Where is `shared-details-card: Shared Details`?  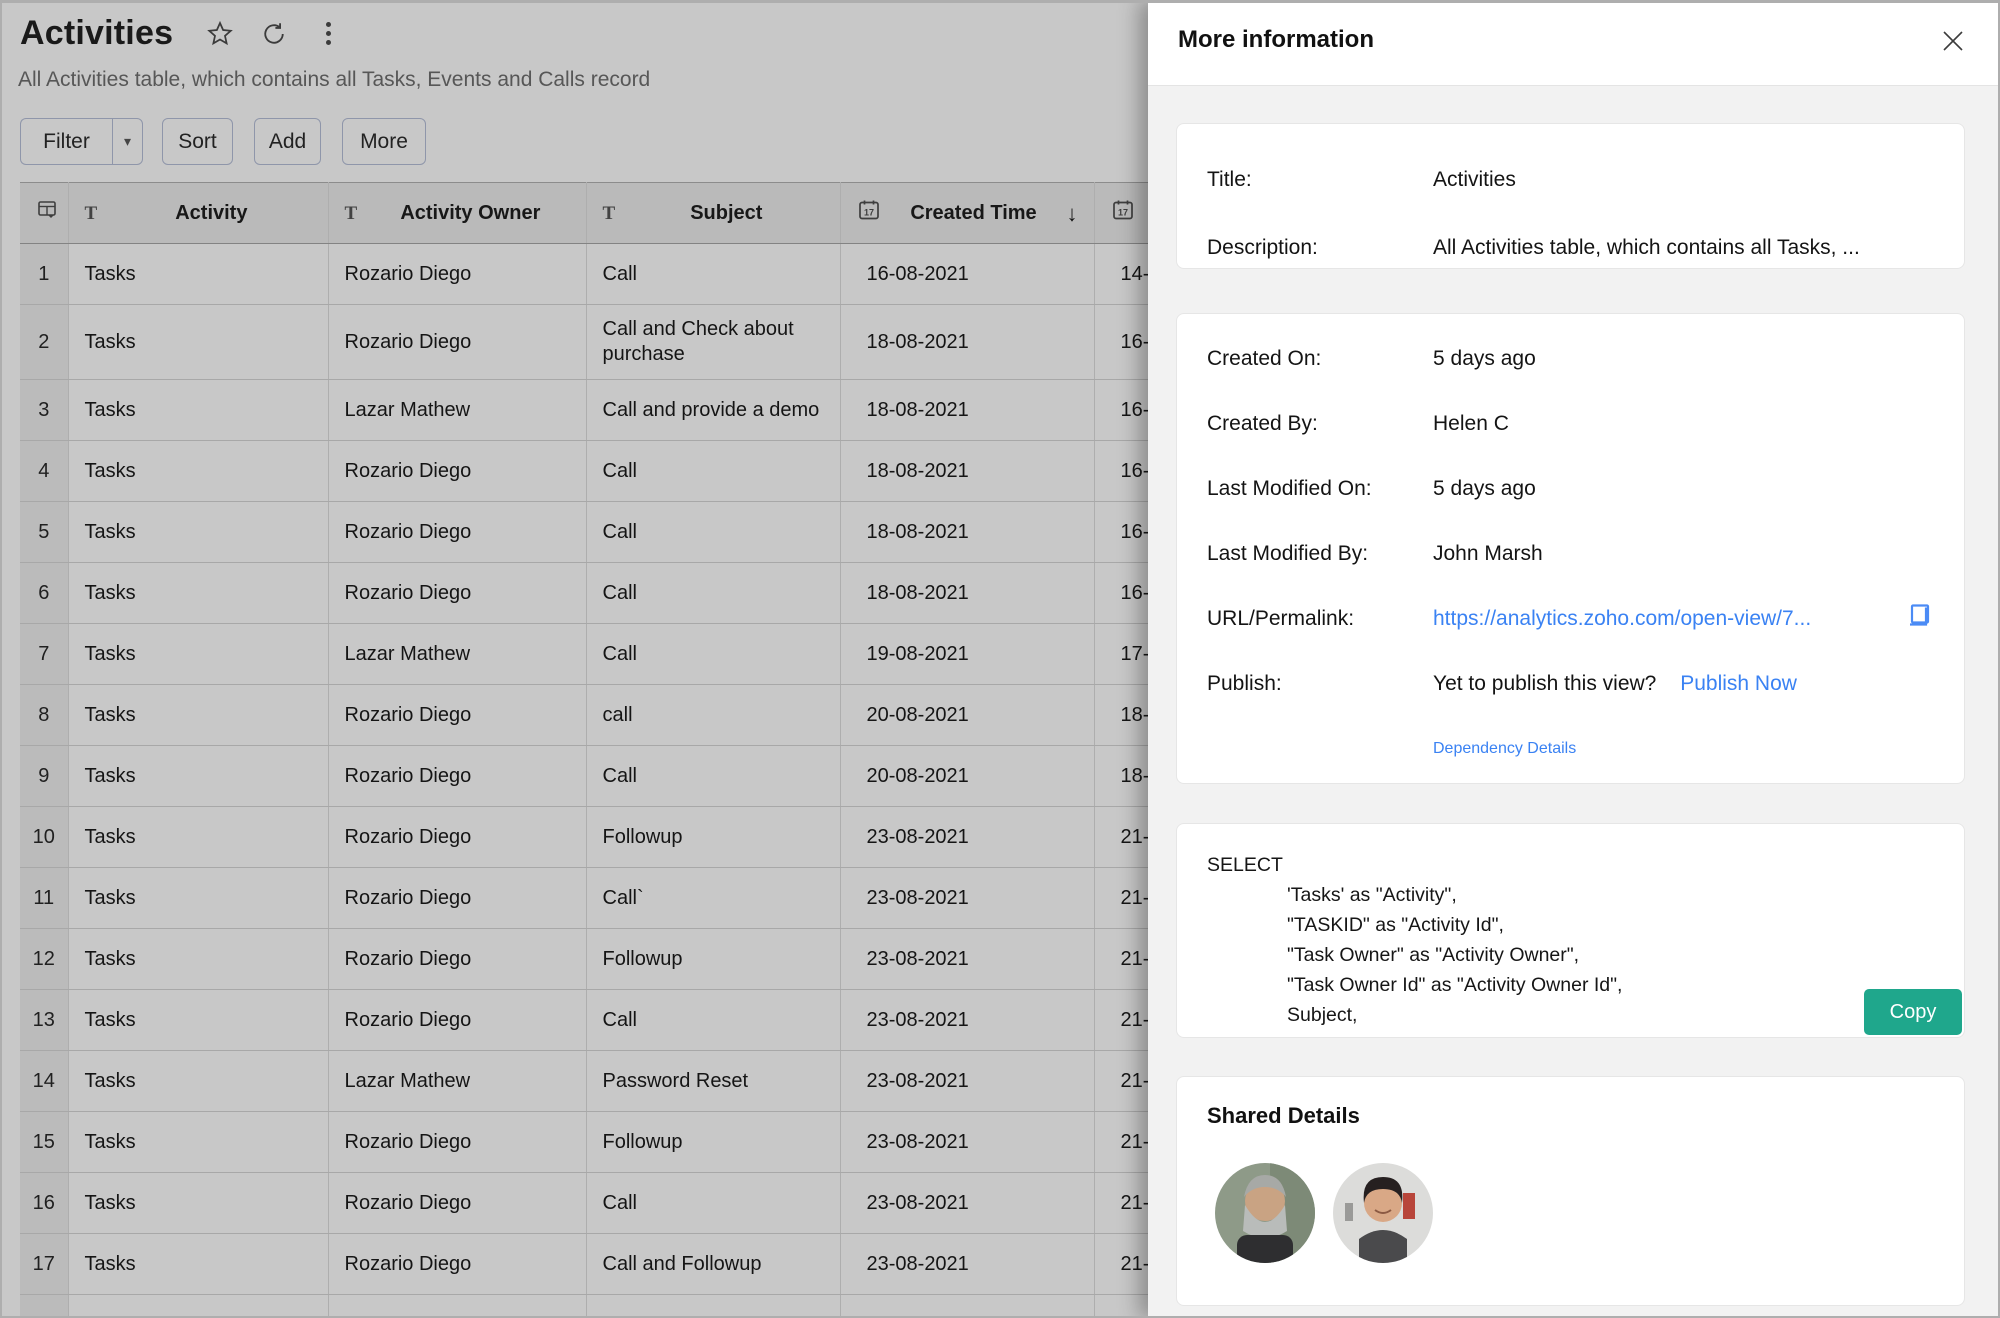 shared-details-card: Shared Details is located at coordinates (1570, 1191).